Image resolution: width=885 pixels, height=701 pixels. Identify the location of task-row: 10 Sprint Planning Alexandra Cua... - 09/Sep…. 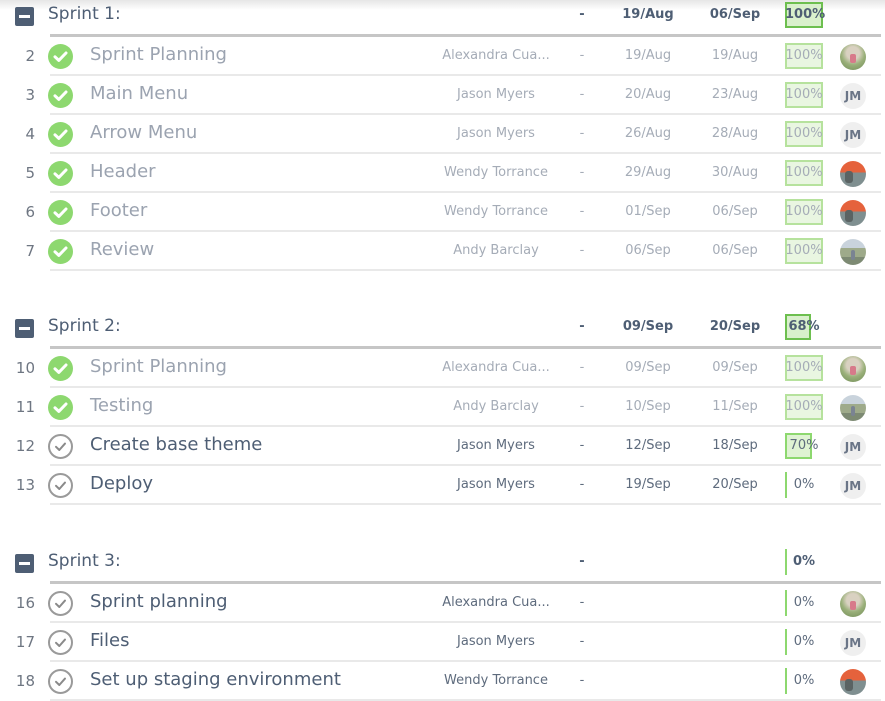
(442, 368).